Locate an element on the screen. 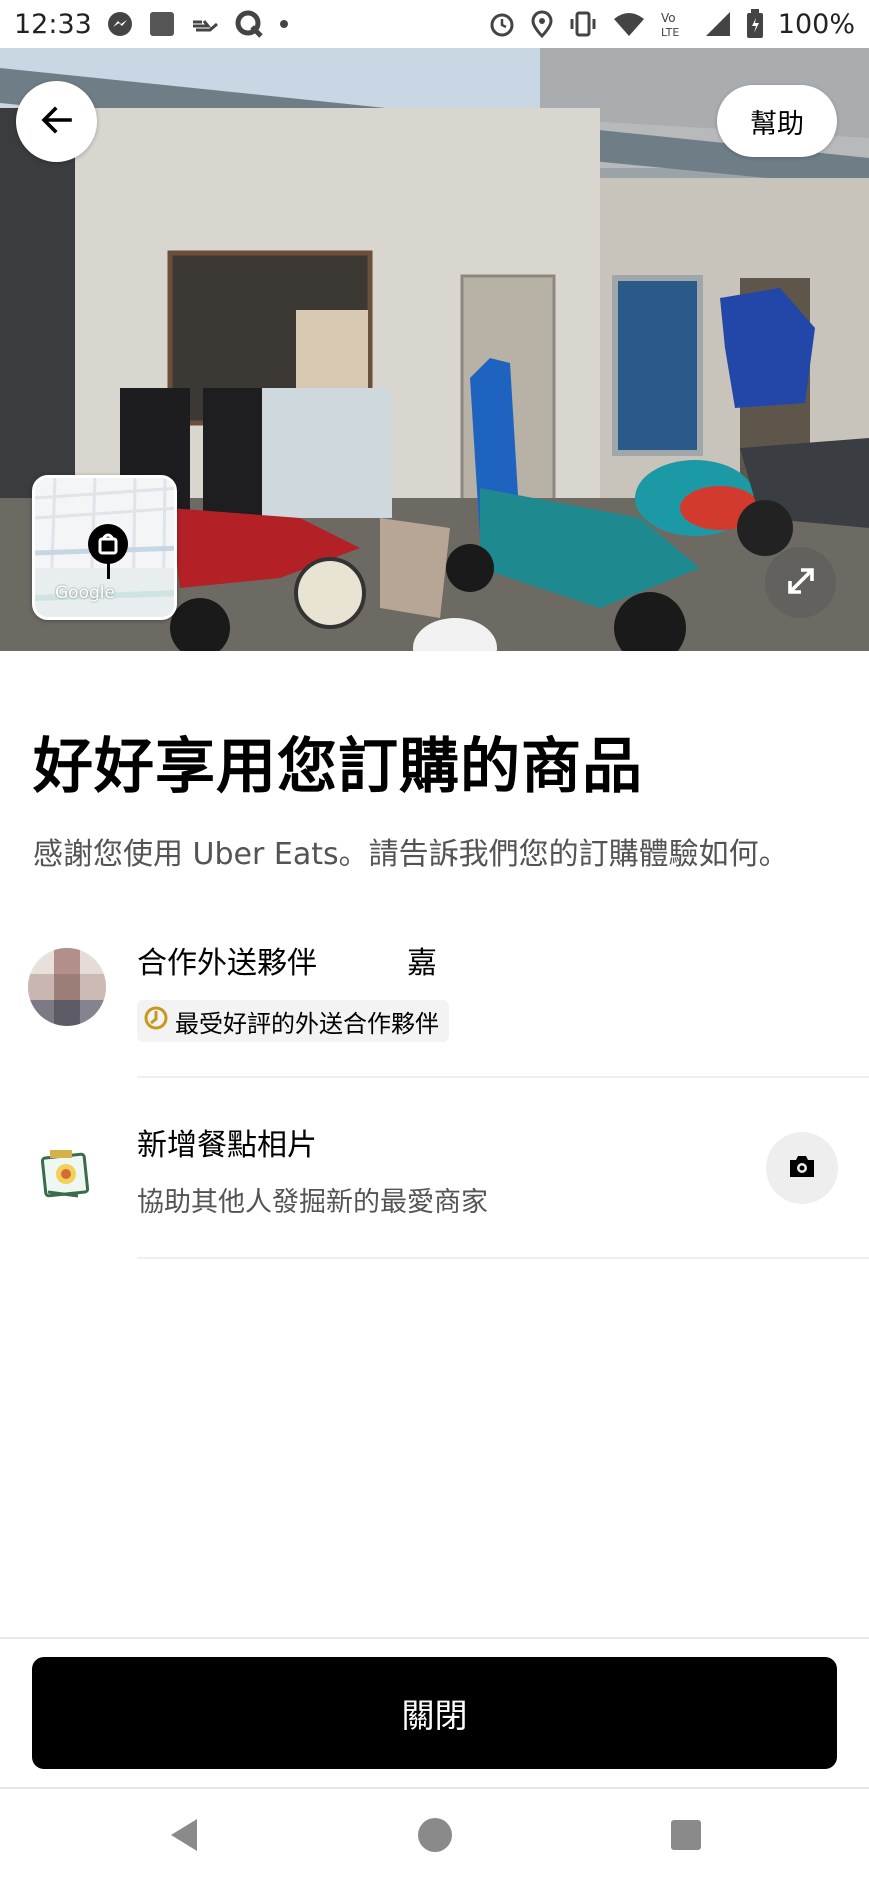  badge-label: 最受好評的外送合作夥伴 is located at coordinates (307, 1023).